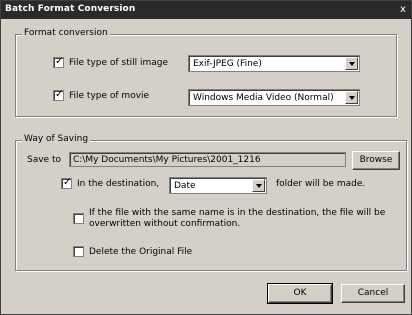 The image size is (412, 315). I want to click on browse-label: Browse, so click(376, 160).